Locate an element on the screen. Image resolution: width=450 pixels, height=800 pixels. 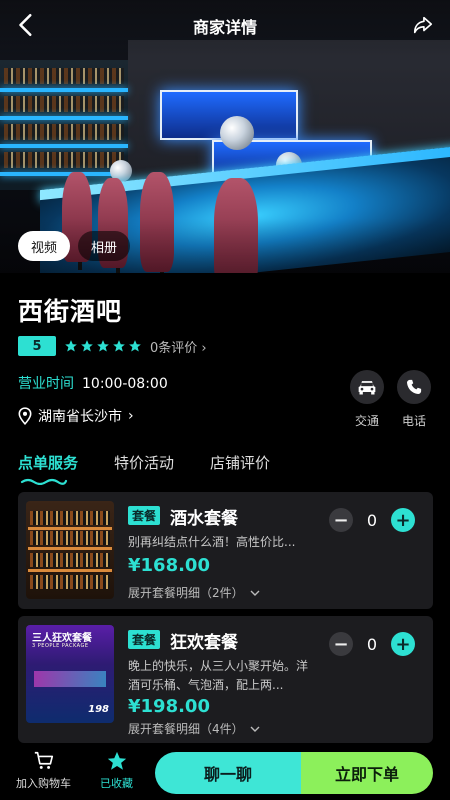
phone-label: 电话 is located at coordinates (413, 421).